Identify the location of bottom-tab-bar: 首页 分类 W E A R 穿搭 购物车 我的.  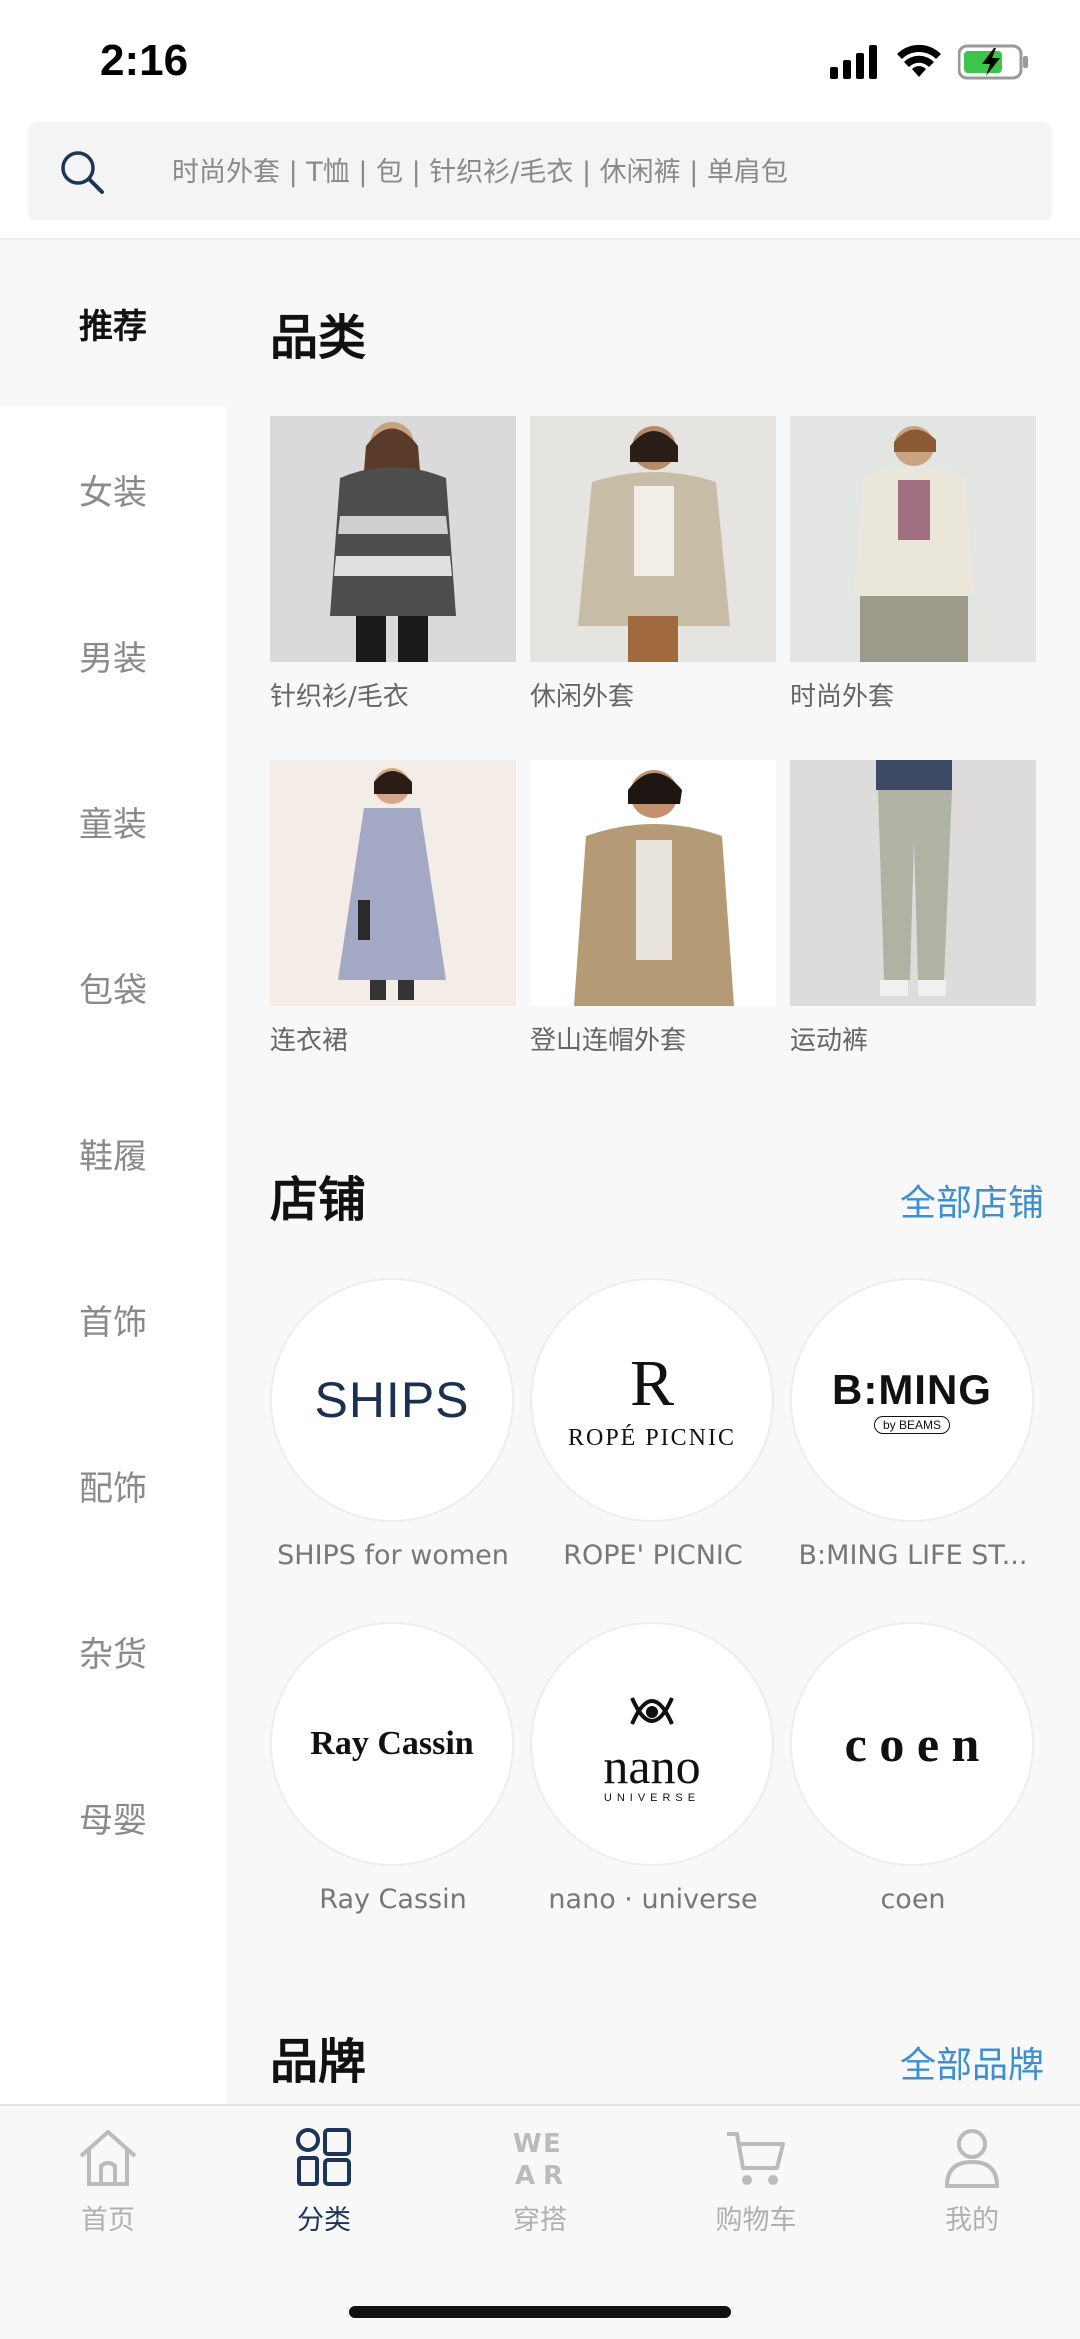
(540, 2221).